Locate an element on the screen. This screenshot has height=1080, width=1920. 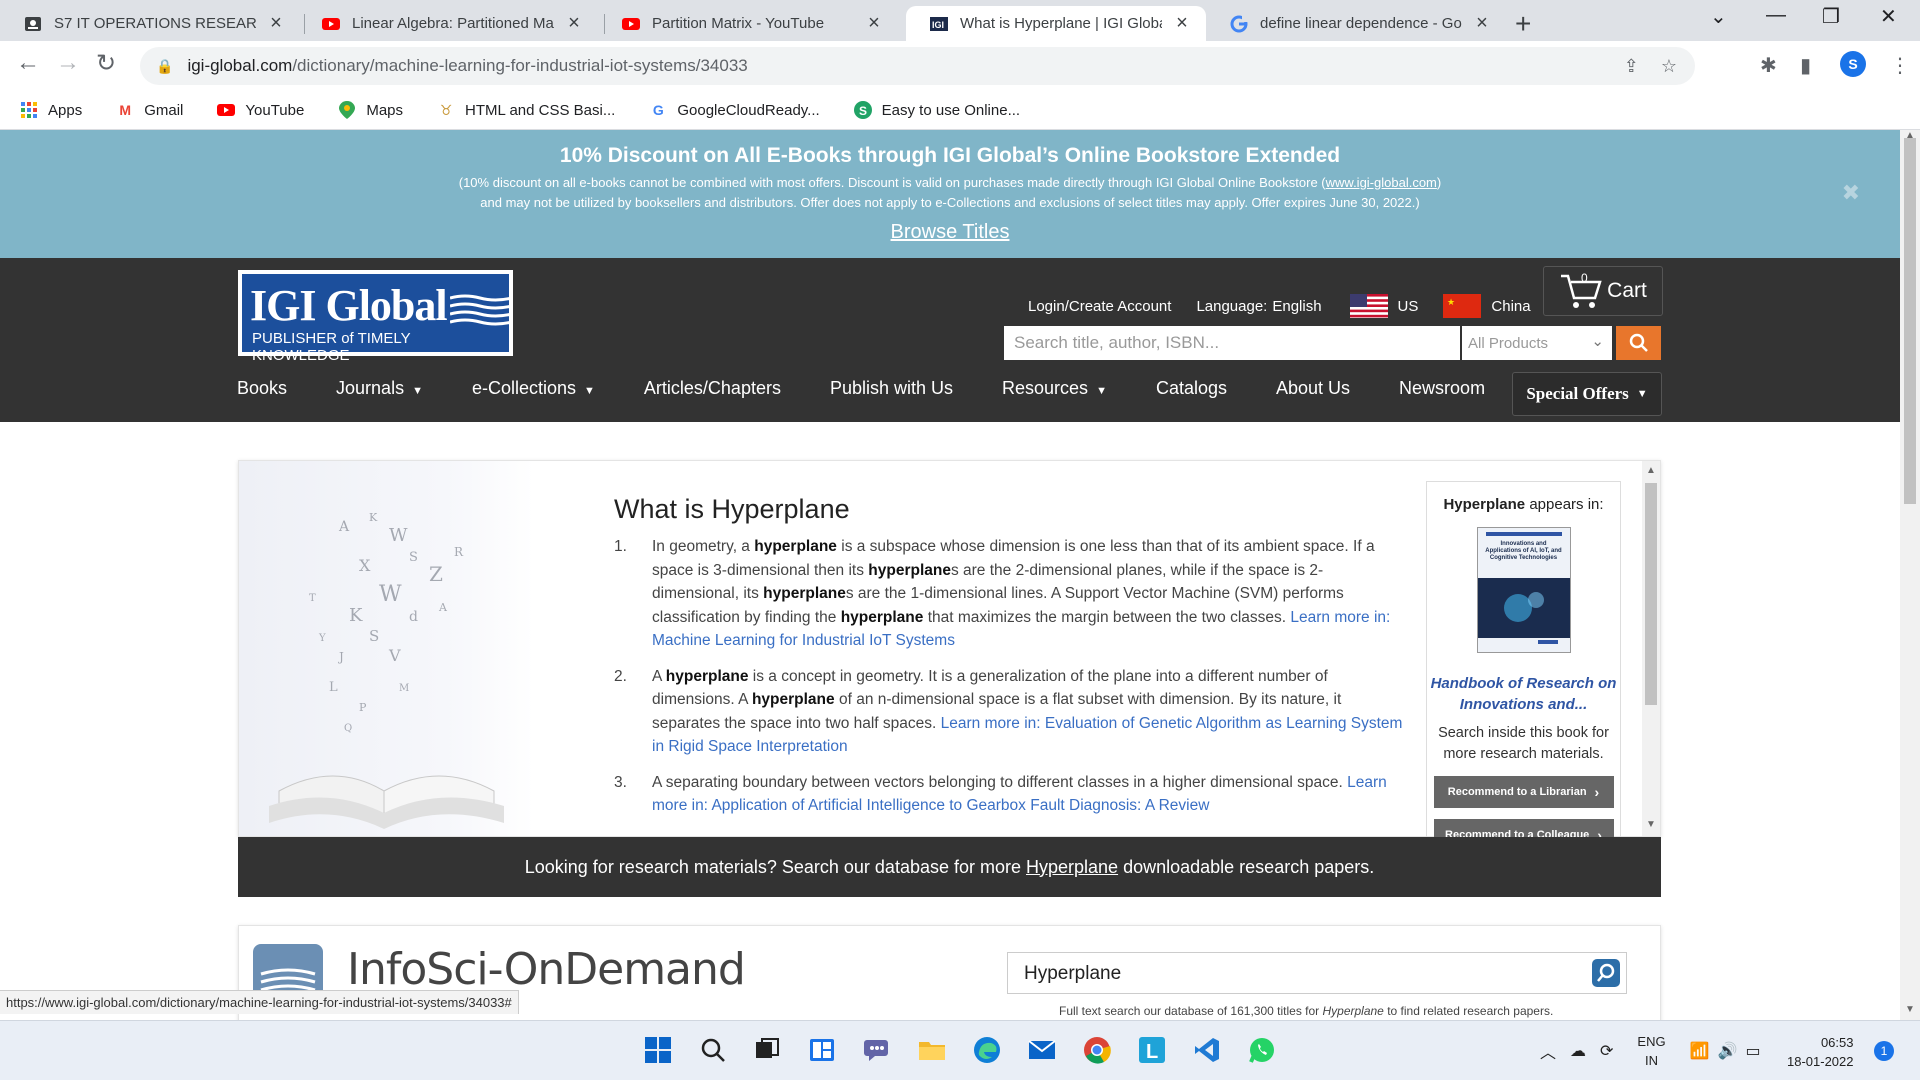
nav-label: Newsroom is located at coordinates (1442, 388).